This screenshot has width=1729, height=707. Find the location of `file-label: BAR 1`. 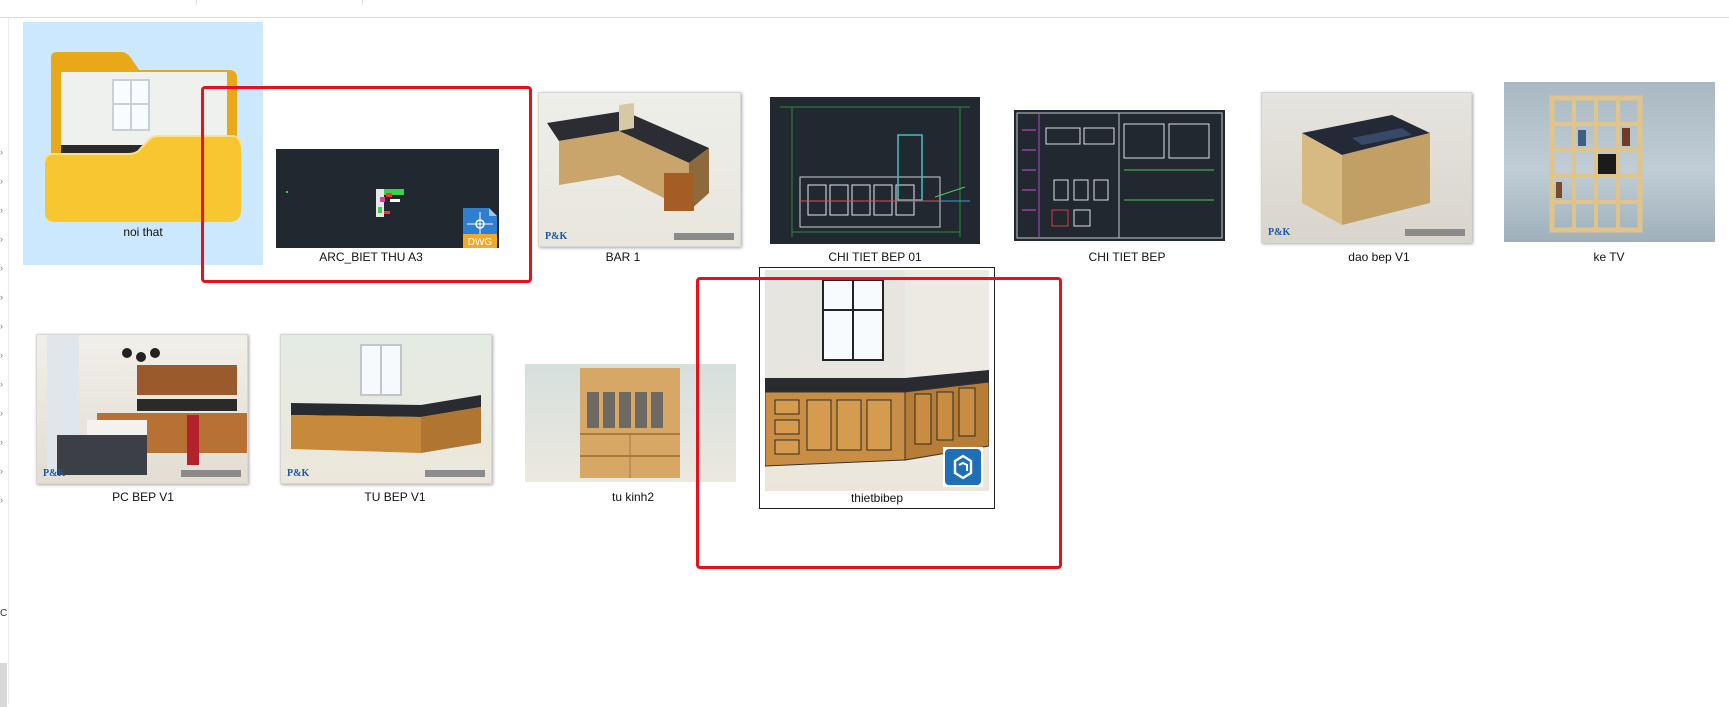

file-label: BAR 1 is located at coordinates (623, 257).